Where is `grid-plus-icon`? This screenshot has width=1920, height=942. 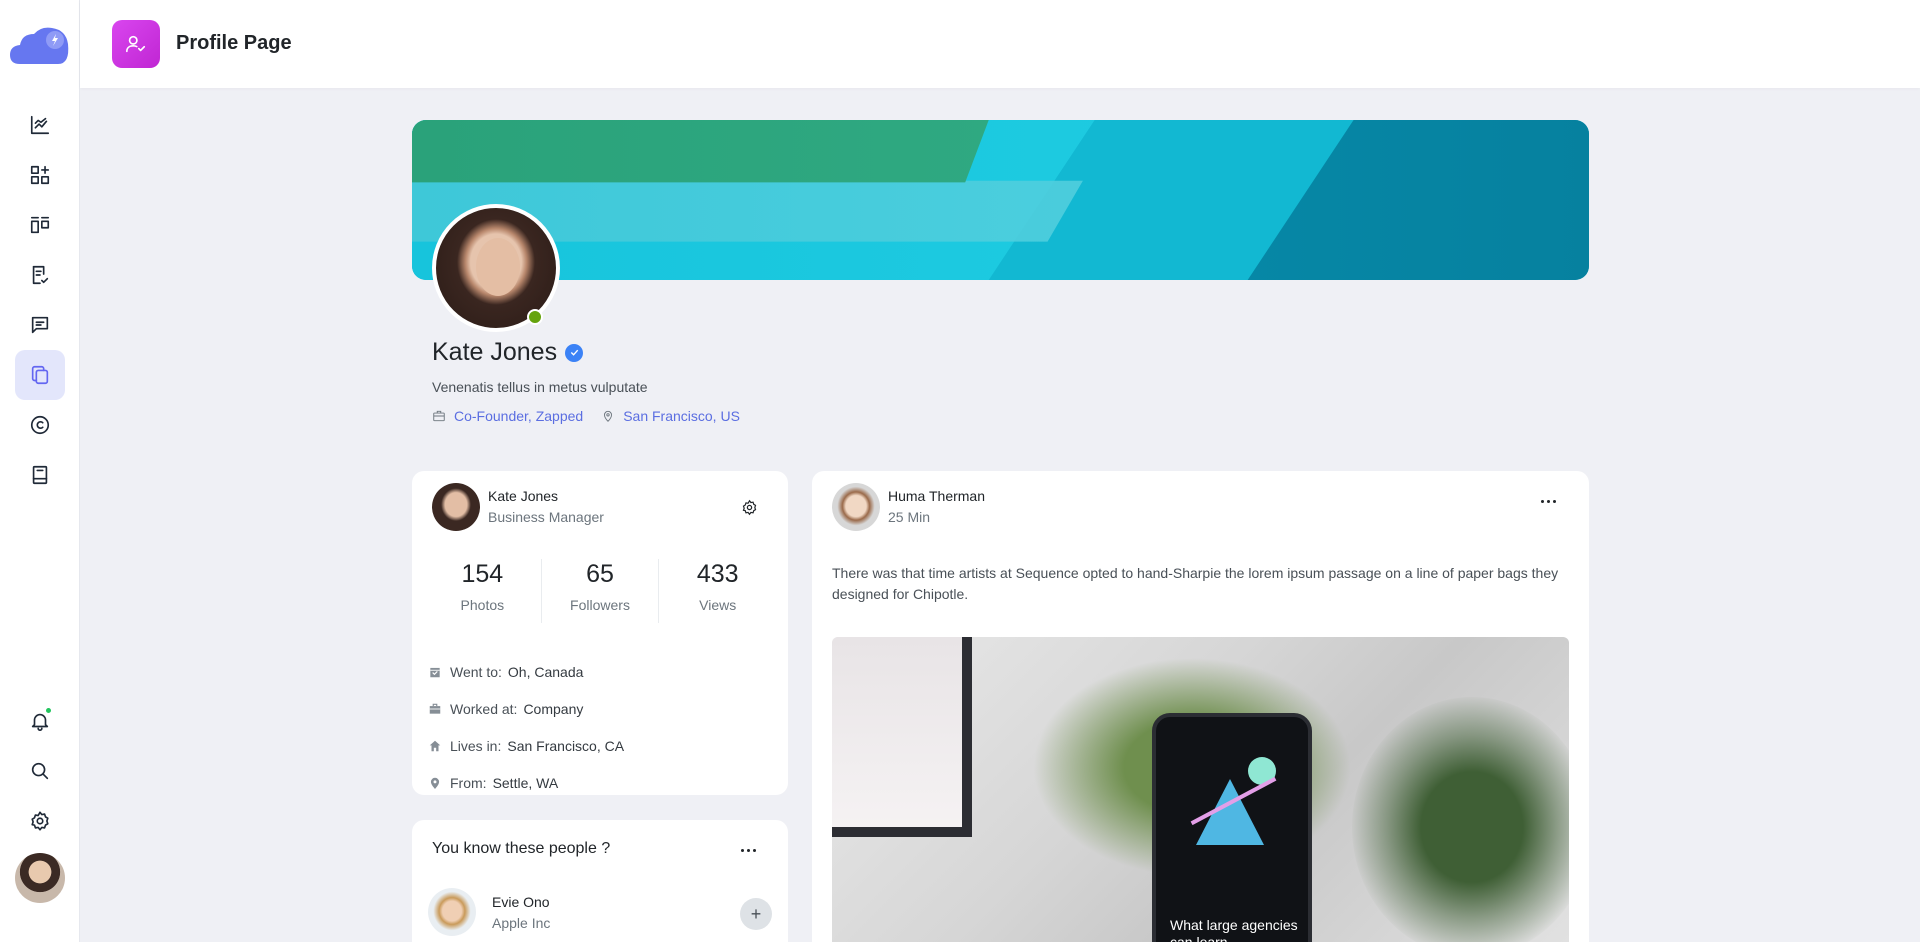 grid-plus-icon is located at coordinates (40, 175).